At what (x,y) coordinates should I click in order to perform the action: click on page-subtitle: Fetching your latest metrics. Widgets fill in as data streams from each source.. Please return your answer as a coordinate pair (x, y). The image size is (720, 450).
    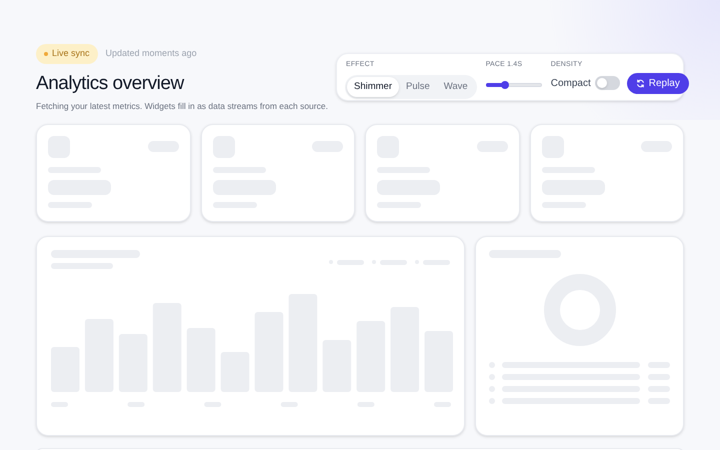
    Looking at the image, I should click on (182, 106).